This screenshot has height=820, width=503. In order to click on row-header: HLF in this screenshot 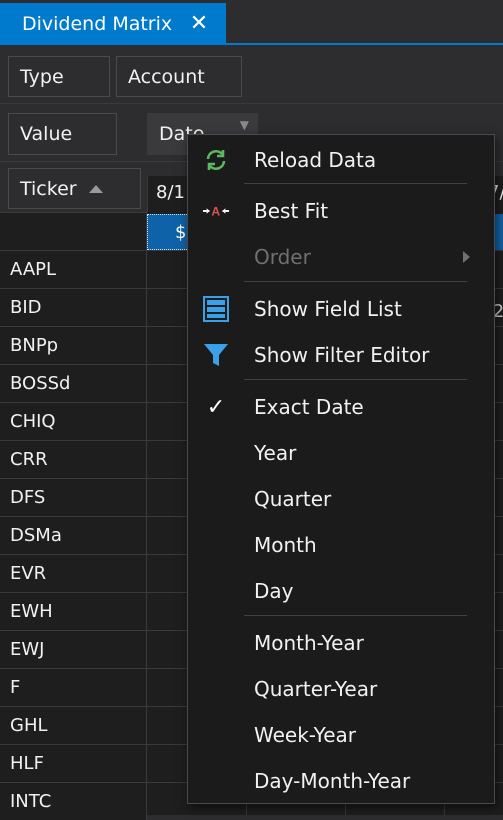, I will do `click(73, 763)`.